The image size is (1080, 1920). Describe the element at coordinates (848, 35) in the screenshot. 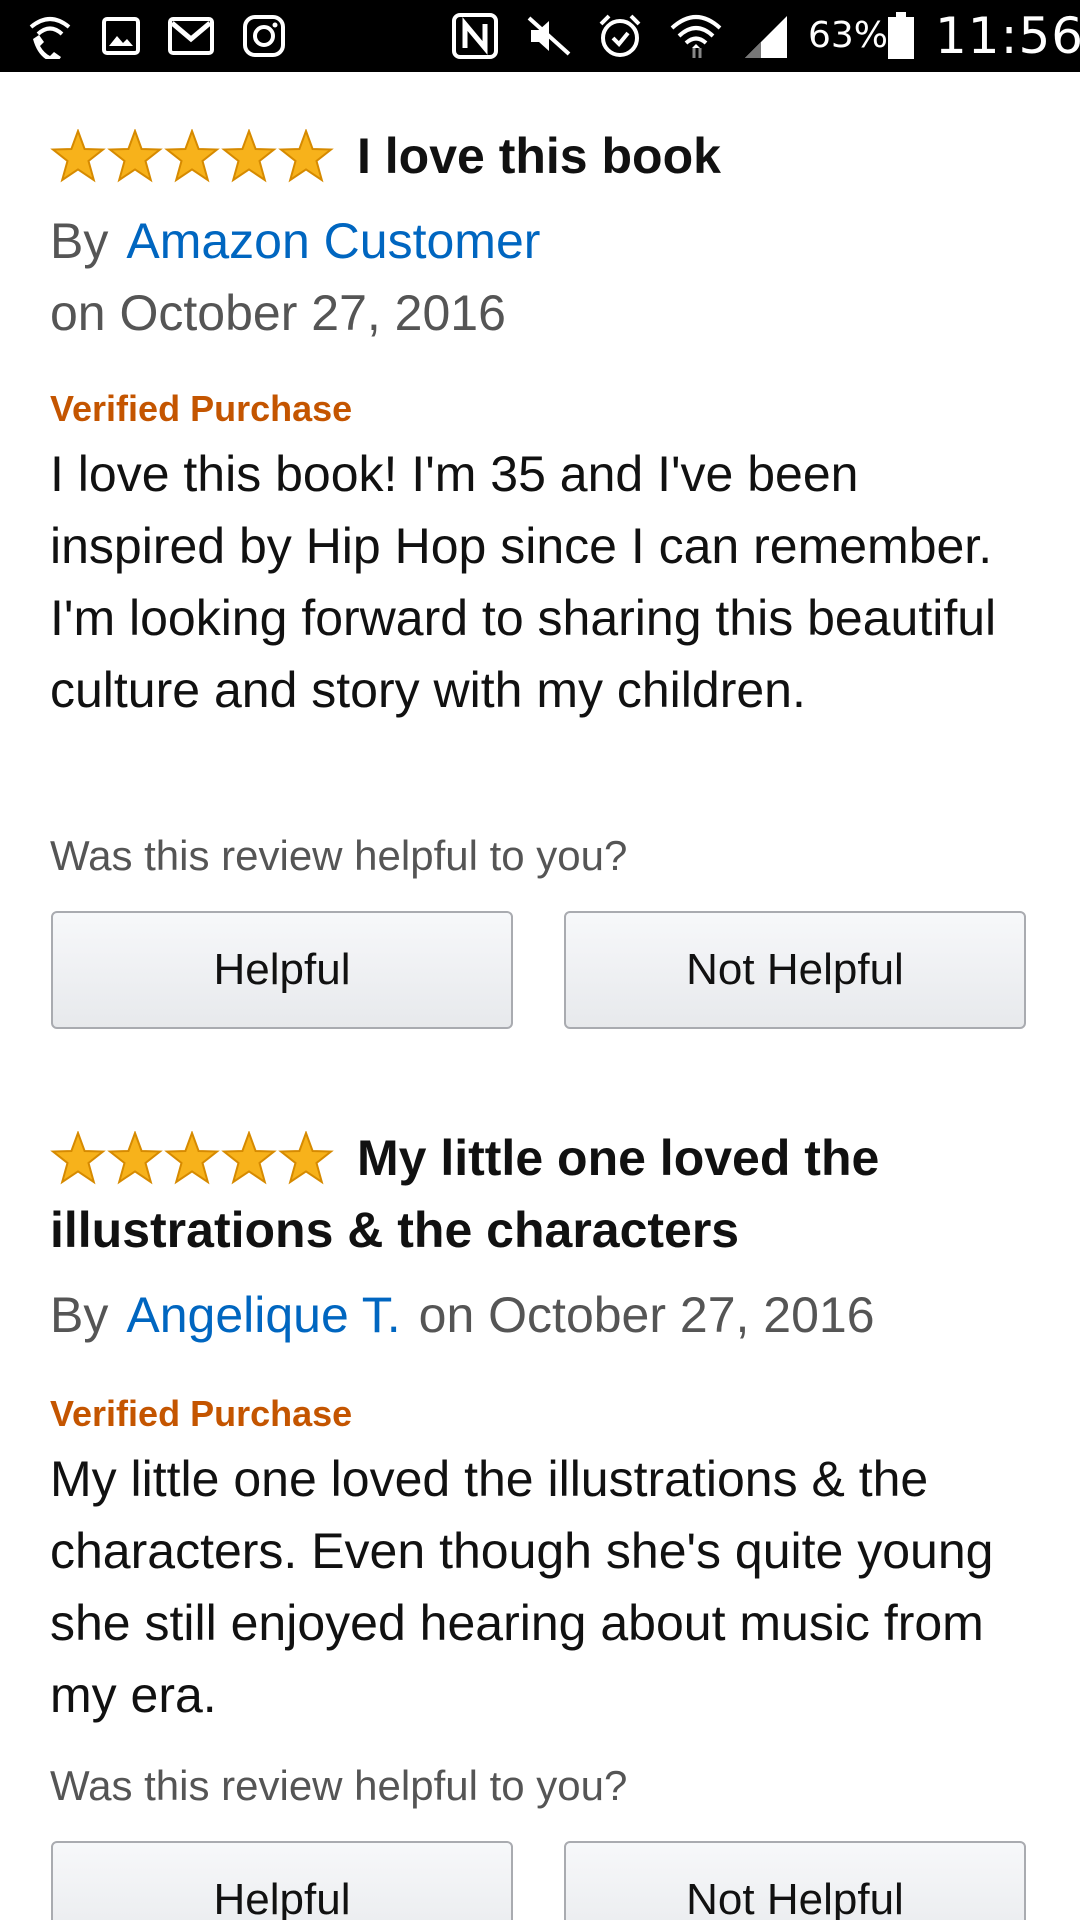

I see `battery-percent: 63%` at that location.